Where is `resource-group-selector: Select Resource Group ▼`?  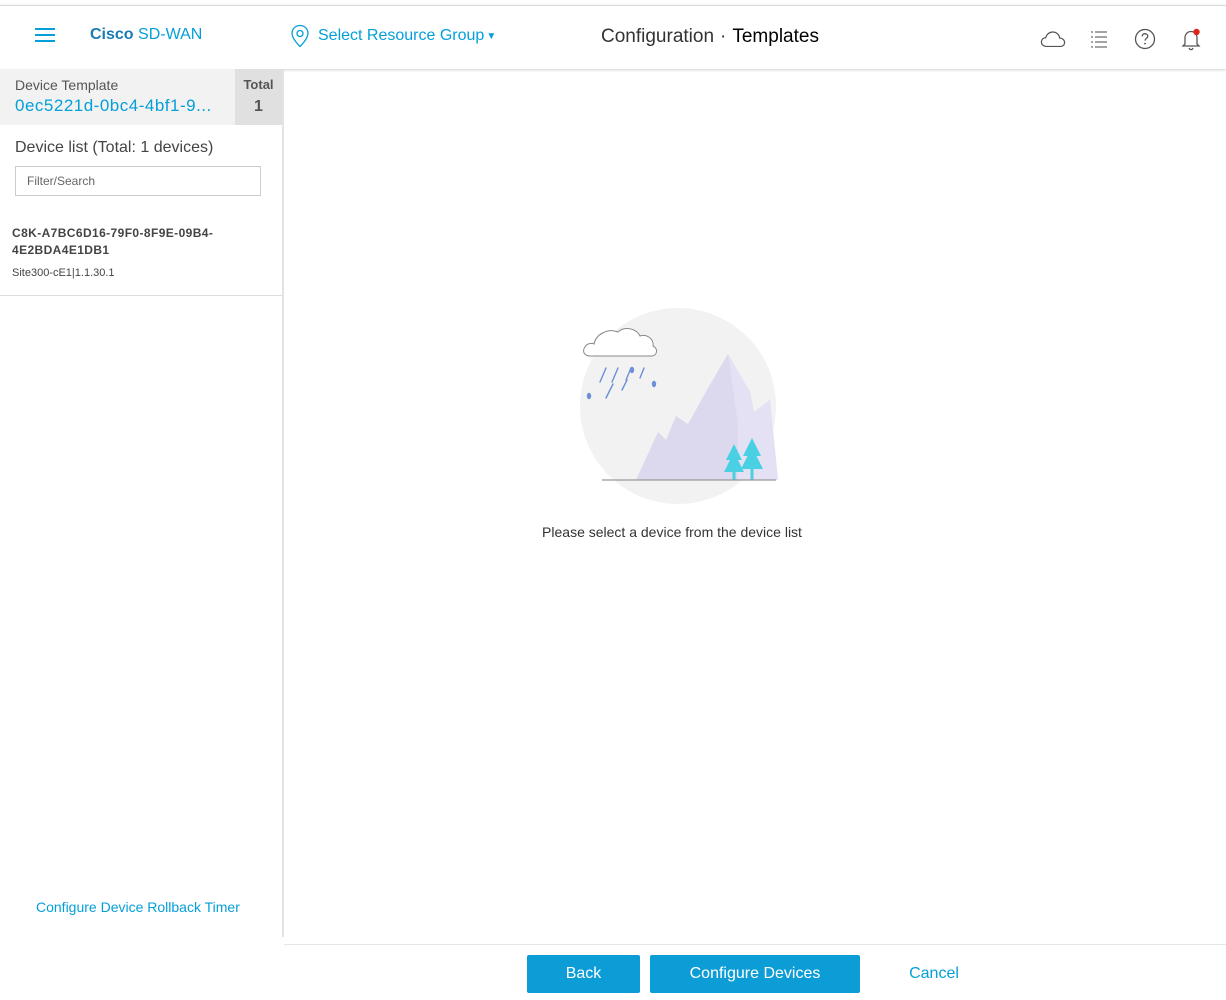 resource-group-selector: Select Resource Group ▼ is located at coordinates (393, 36).